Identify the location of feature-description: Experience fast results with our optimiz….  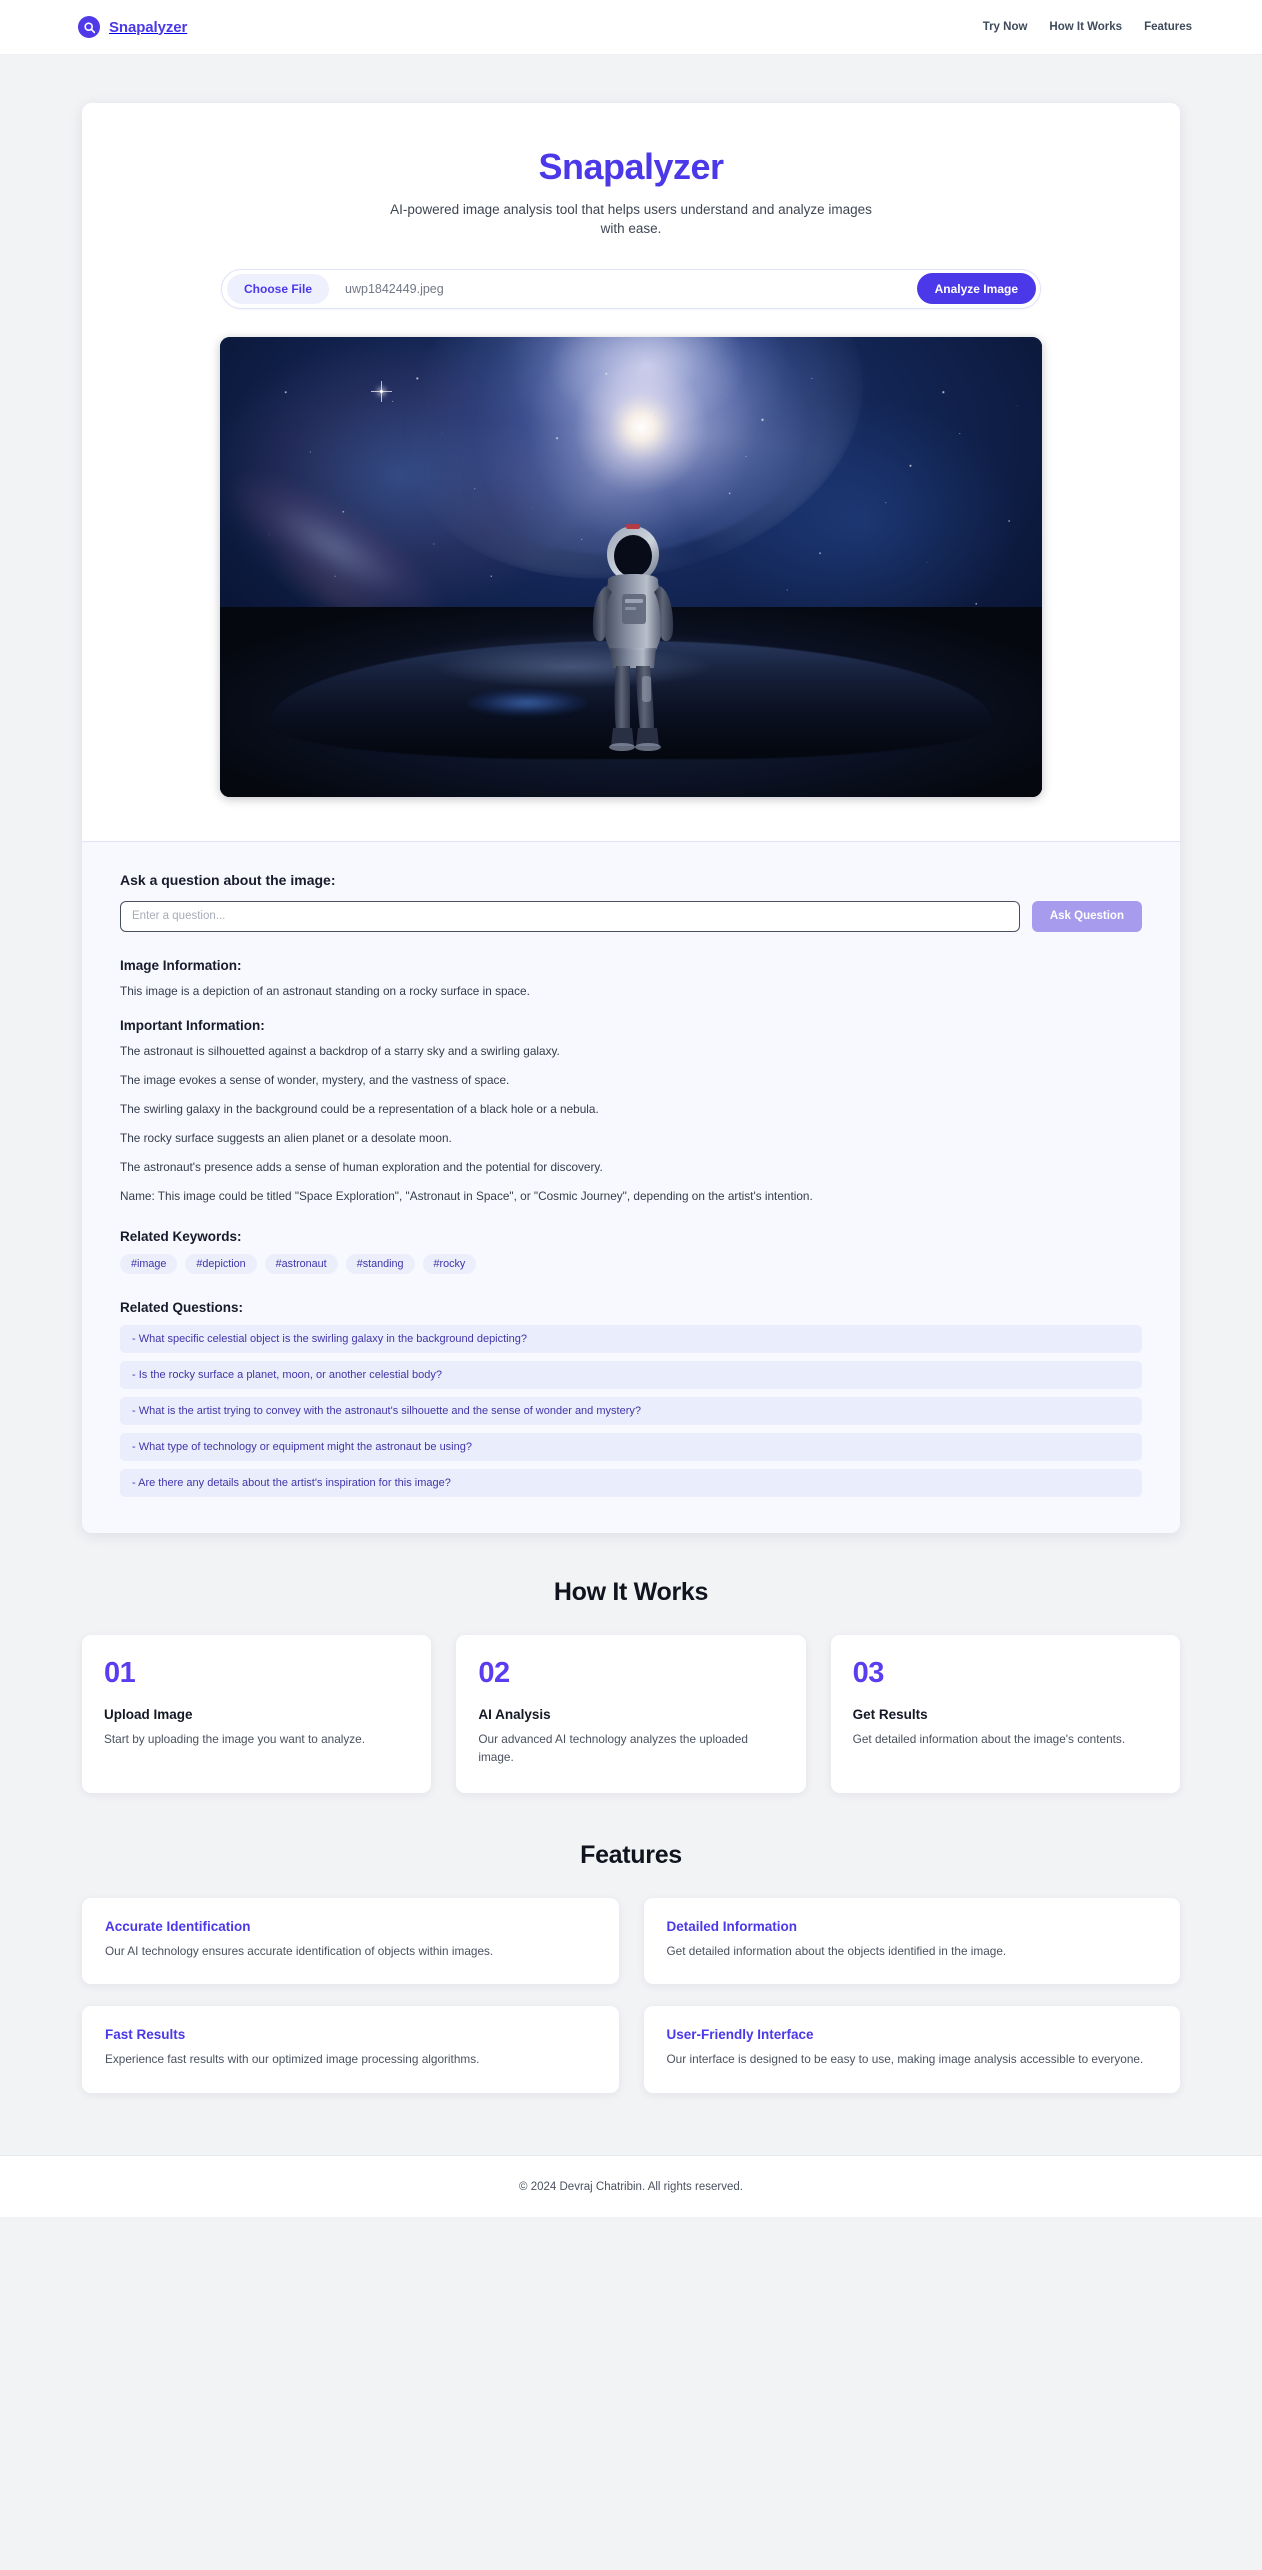
(292, 2059).